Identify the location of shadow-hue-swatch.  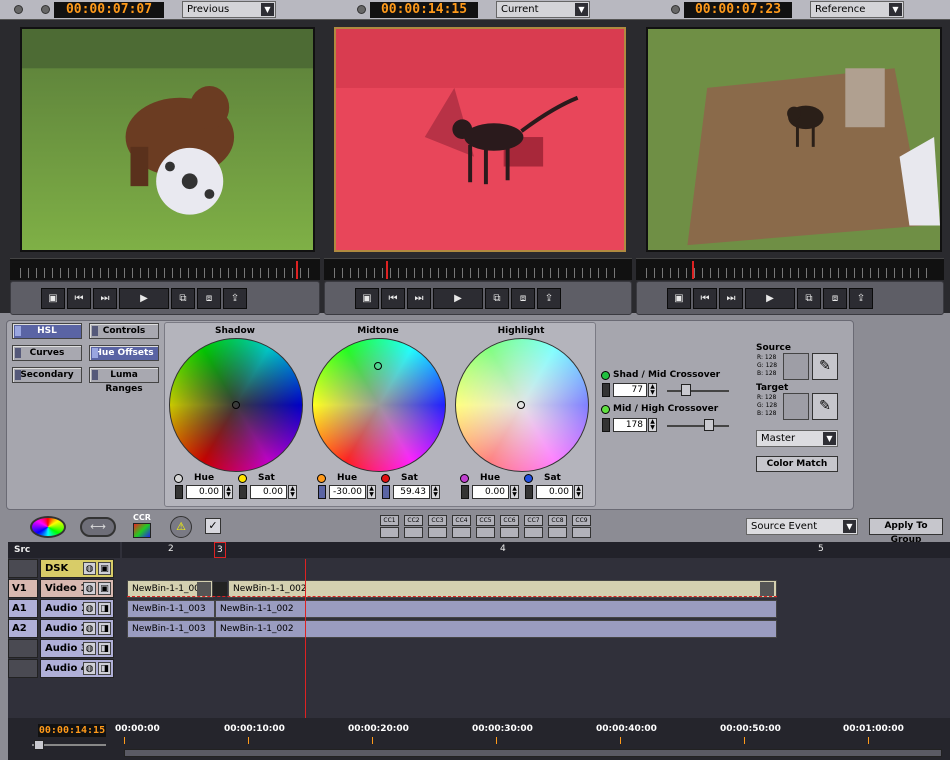
(179, 492).